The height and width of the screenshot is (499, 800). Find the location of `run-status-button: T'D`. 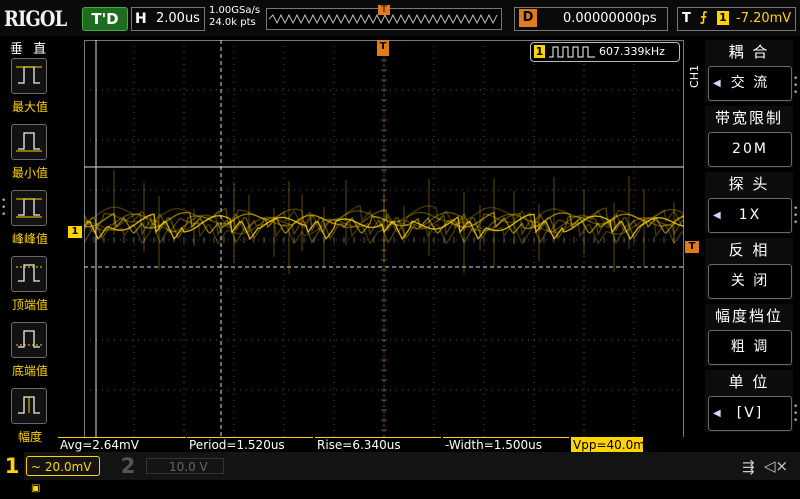

run-status-button: T'D is located at coordinates (105, 19).